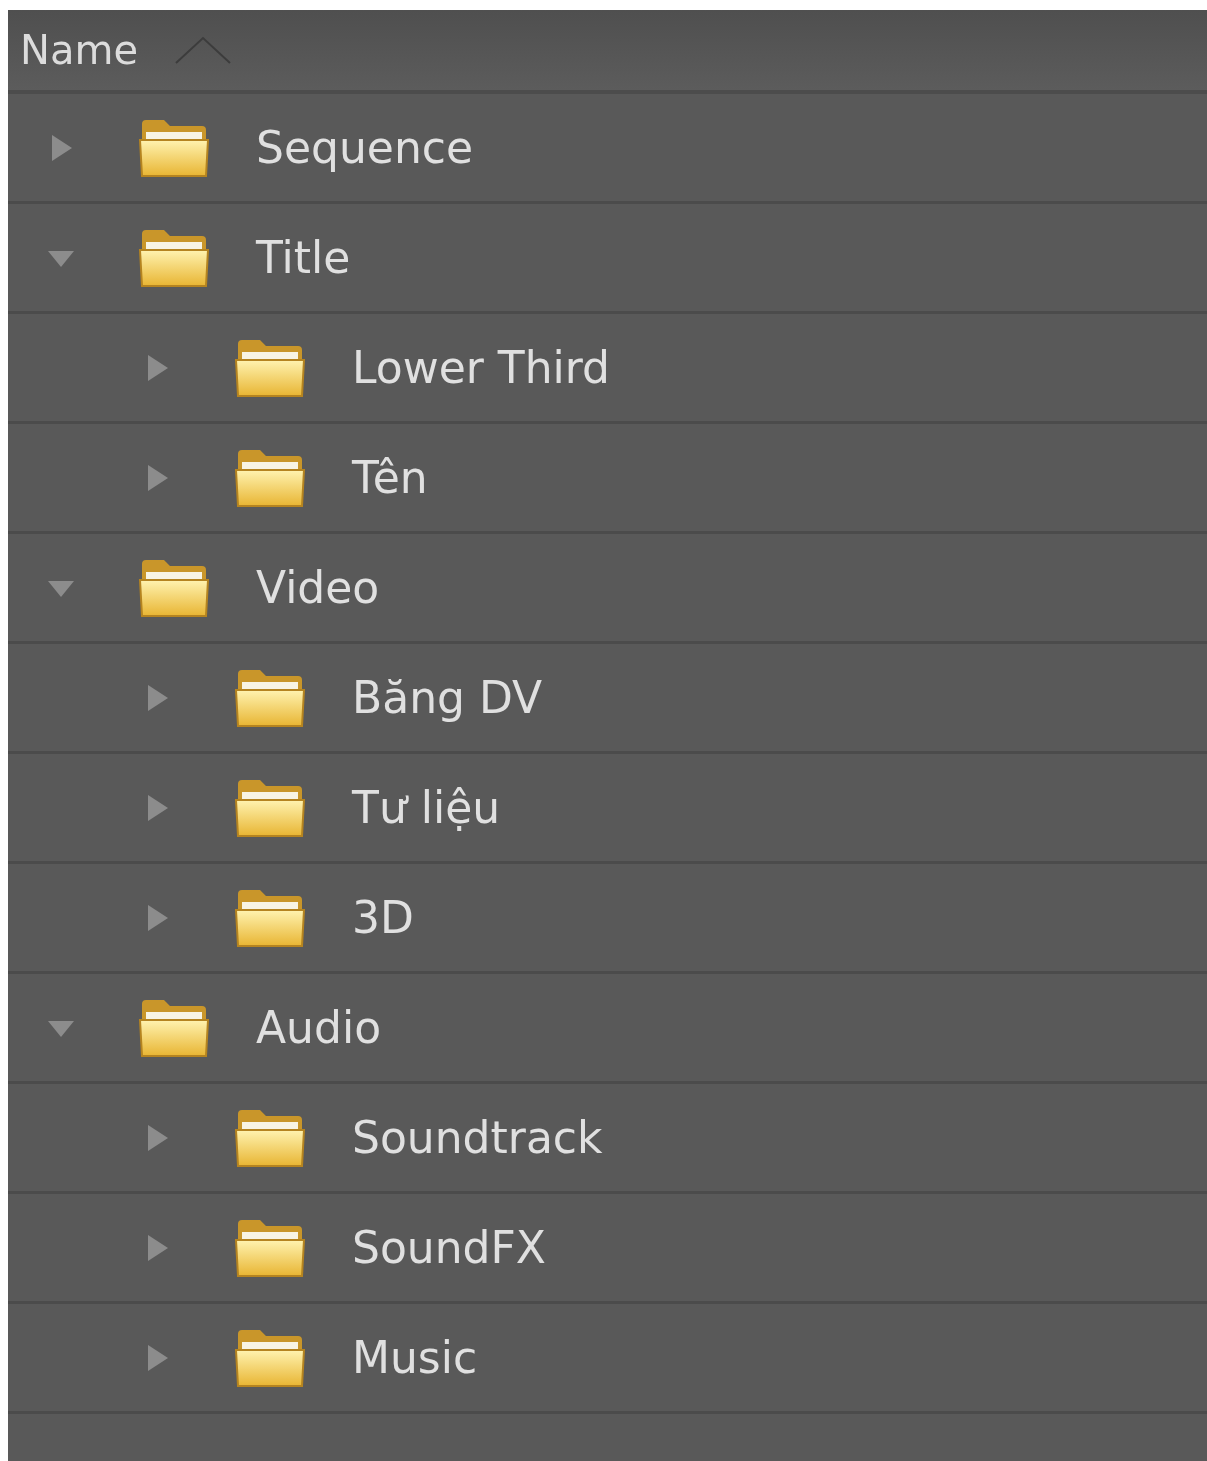  I want to click on folder-name: Sequence, so click(365, 147).